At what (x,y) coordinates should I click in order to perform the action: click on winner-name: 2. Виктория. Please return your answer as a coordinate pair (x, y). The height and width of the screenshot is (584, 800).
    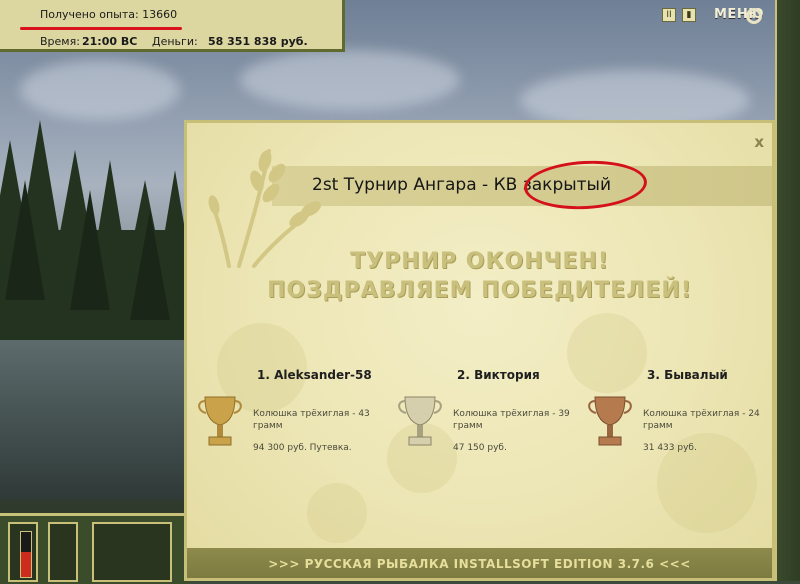
    Looking at the image, I should click on (498, 375).